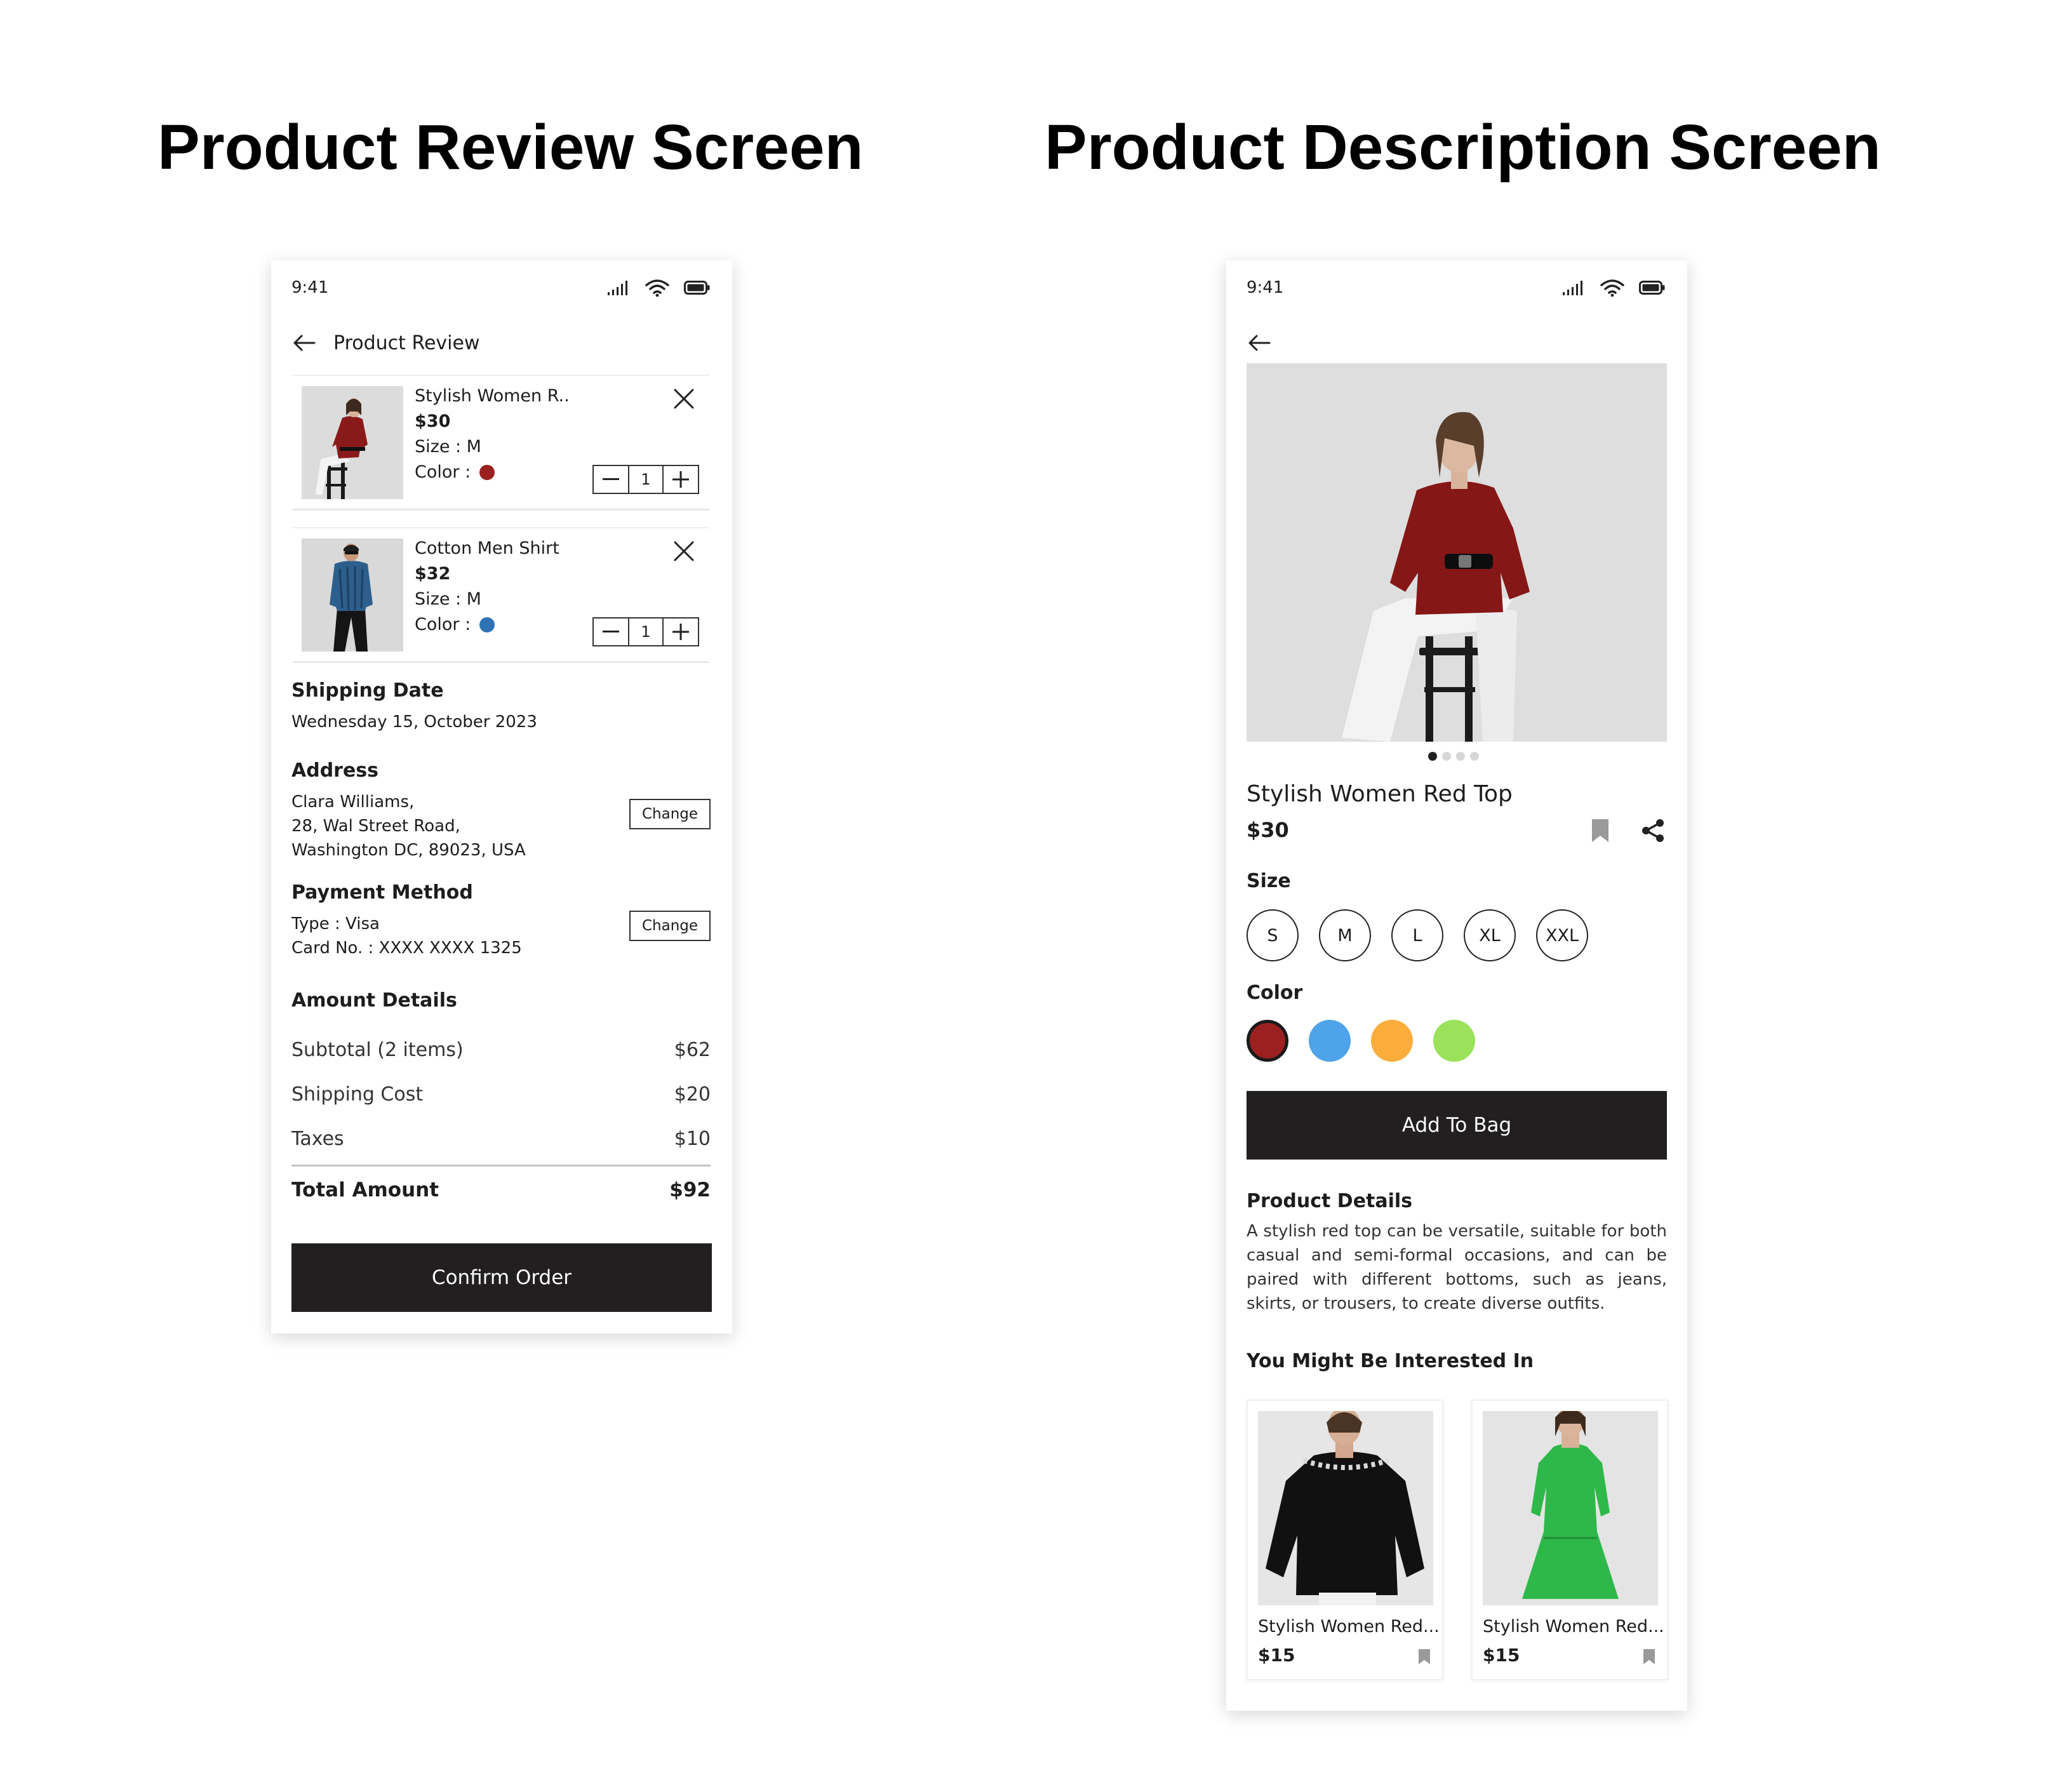 Image resolution: width=2046 pixels, height=1792 pixels. What do you see at coordinates (1268, 830) in the screenshot?
I see `product-price: $30` at bounding box center [1268, 830].